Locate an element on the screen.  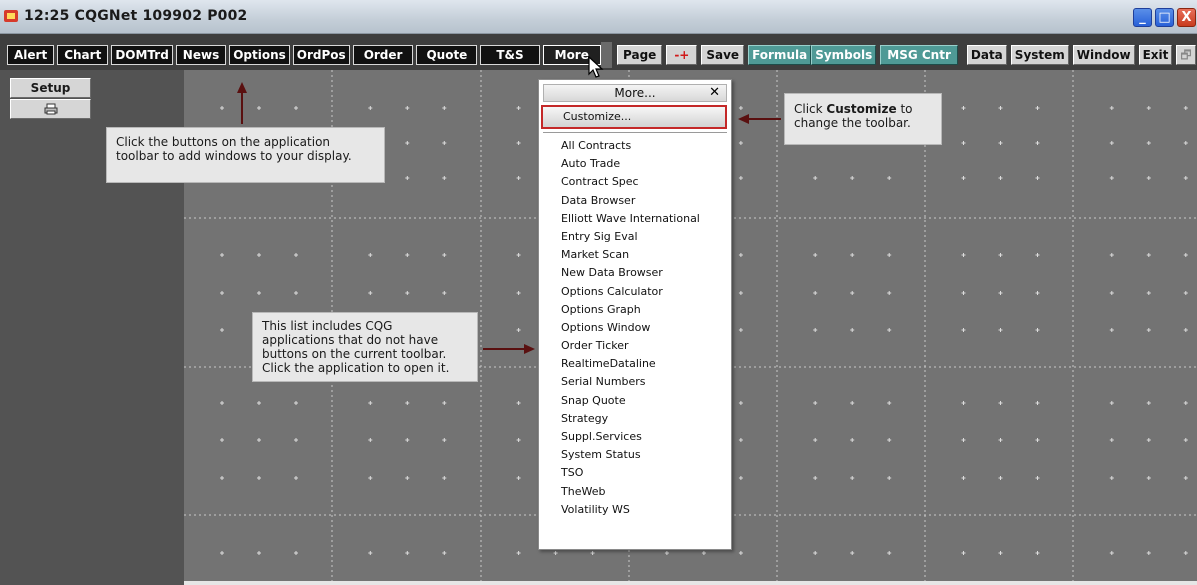
setup-button: Setup is located at coordinates (50, 88).